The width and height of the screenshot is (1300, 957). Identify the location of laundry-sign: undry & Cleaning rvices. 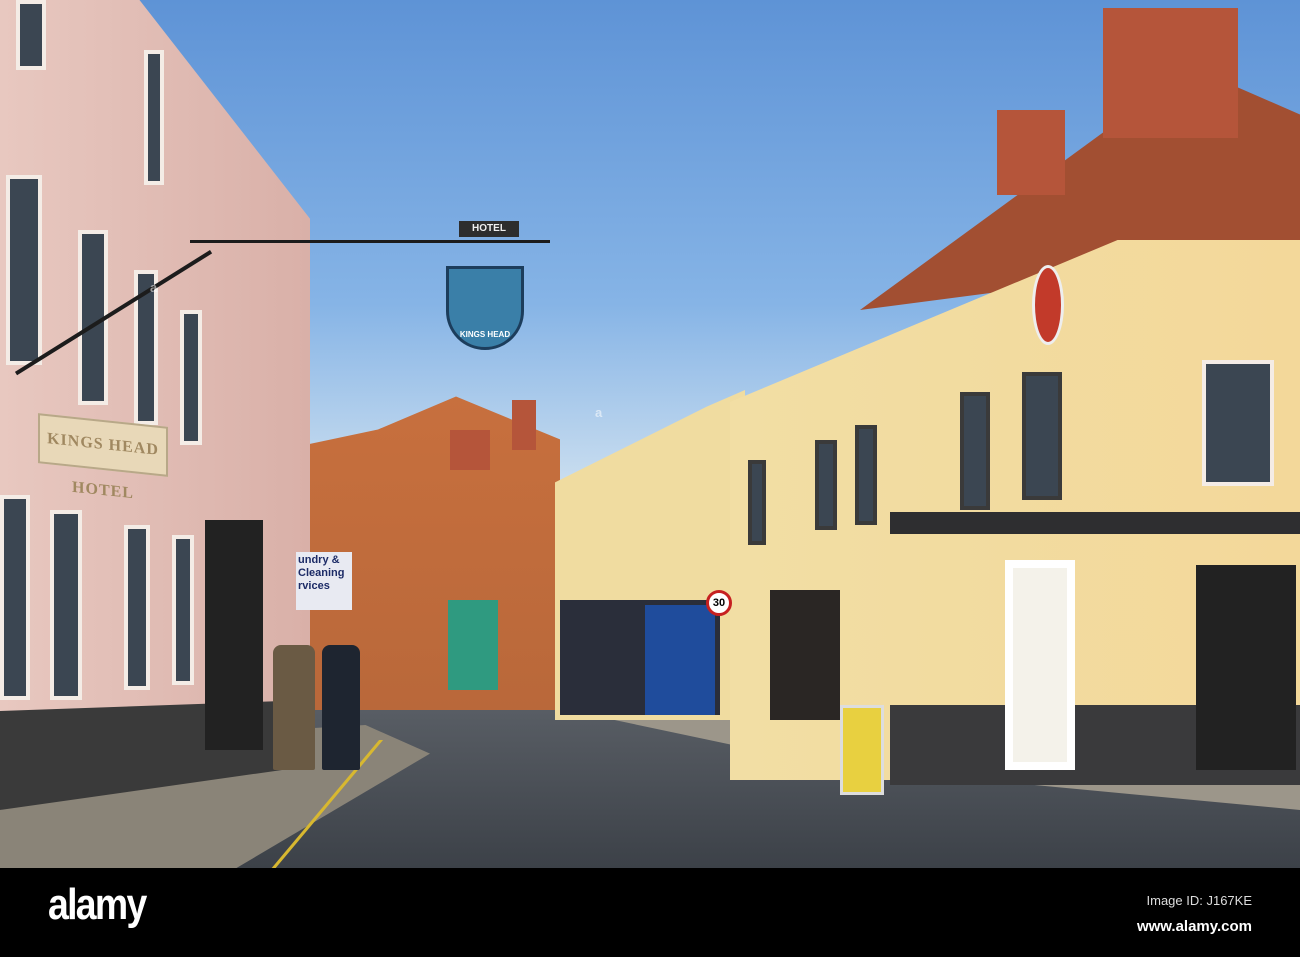
(324, 581).